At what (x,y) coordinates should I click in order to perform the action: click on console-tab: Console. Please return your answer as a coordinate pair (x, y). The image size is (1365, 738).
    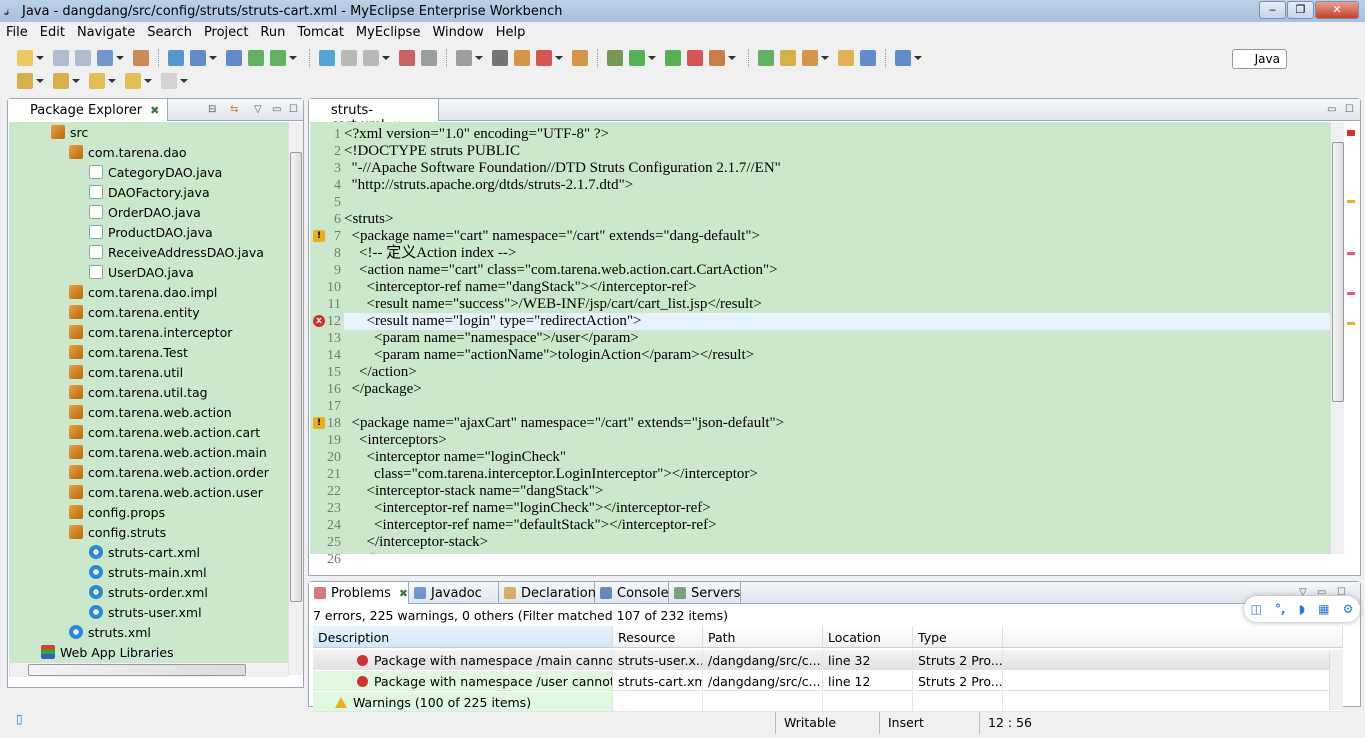
    Looking at the image, I should click on (632, 593).